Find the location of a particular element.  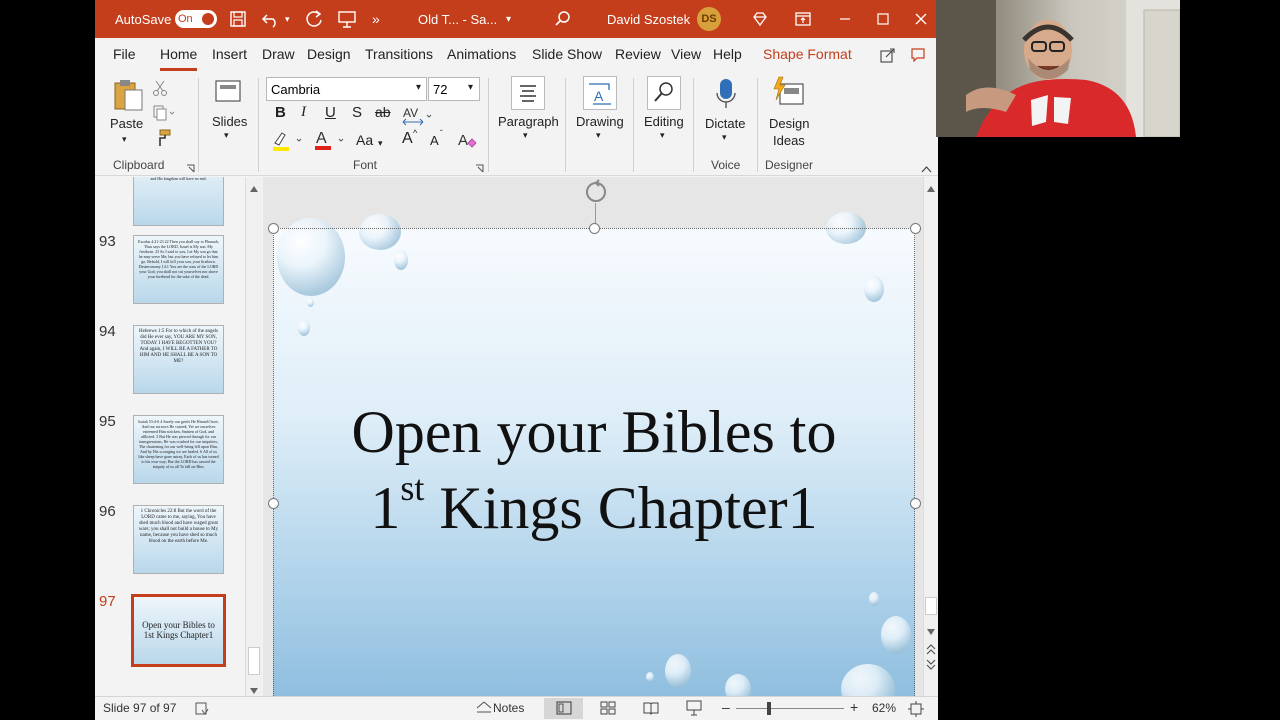

maximize-icon is located at coordinates (883, 19).